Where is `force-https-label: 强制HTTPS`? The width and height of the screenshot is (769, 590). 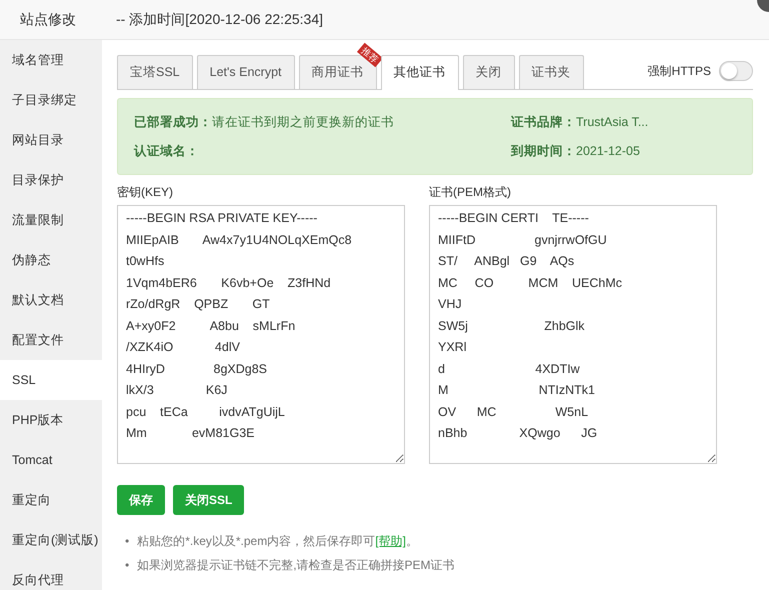
force-https-label: 强制HTTPS is located at coordinates (679, 71).